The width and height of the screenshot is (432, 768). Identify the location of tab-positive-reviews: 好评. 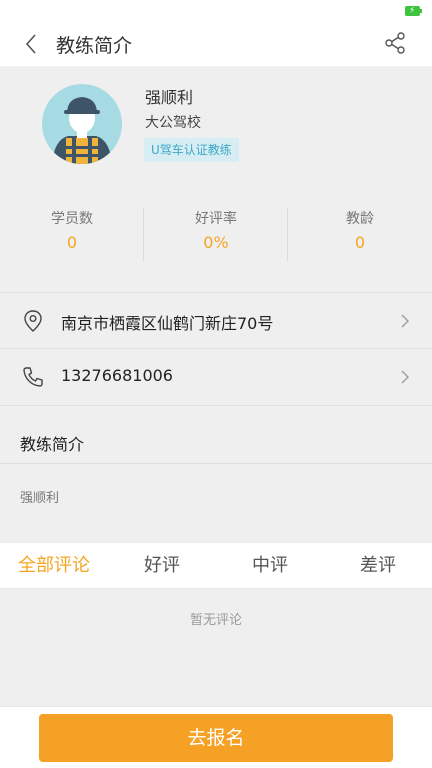
(162, 566).